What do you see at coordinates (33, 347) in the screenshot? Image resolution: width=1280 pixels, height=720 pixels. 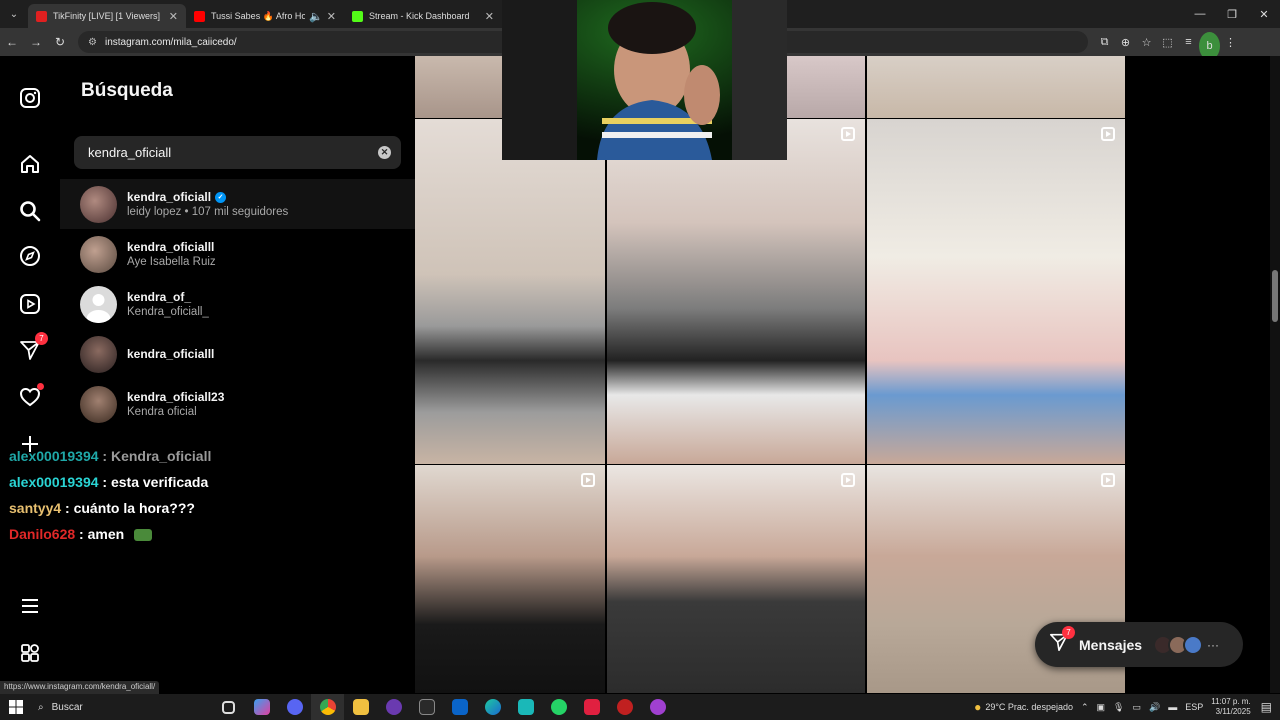 I see `direct-messages-icon: 7` at bounding box center [33, 347].